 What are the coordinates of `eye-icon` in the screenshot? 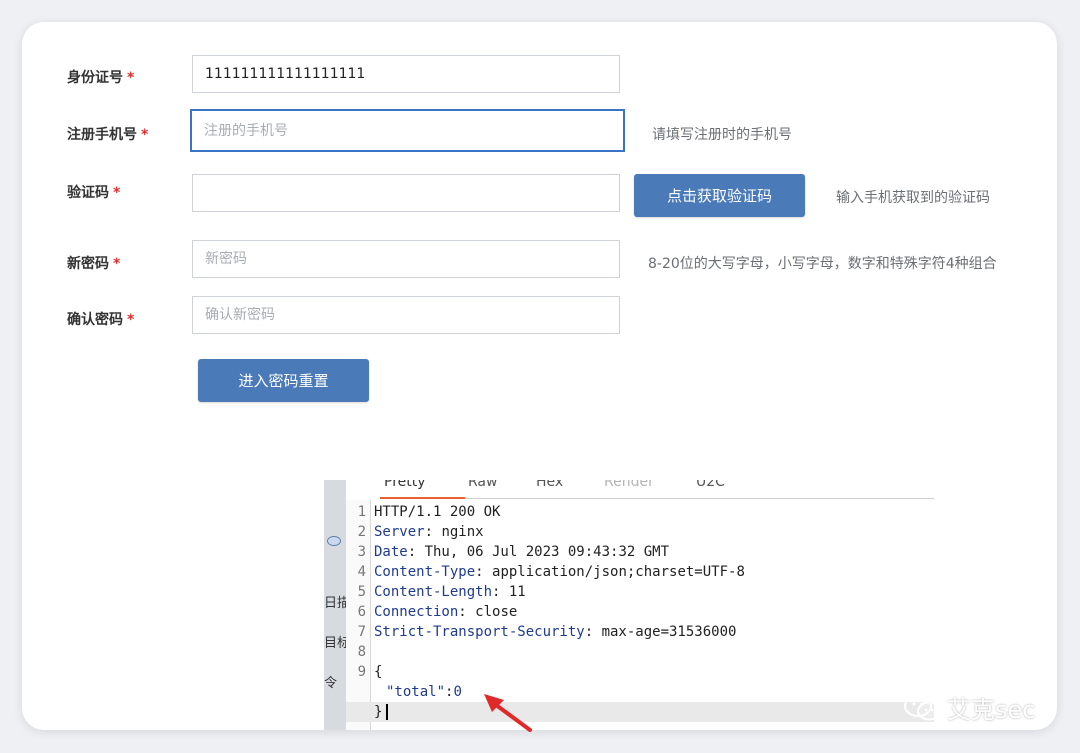 It's located at (334, 541).